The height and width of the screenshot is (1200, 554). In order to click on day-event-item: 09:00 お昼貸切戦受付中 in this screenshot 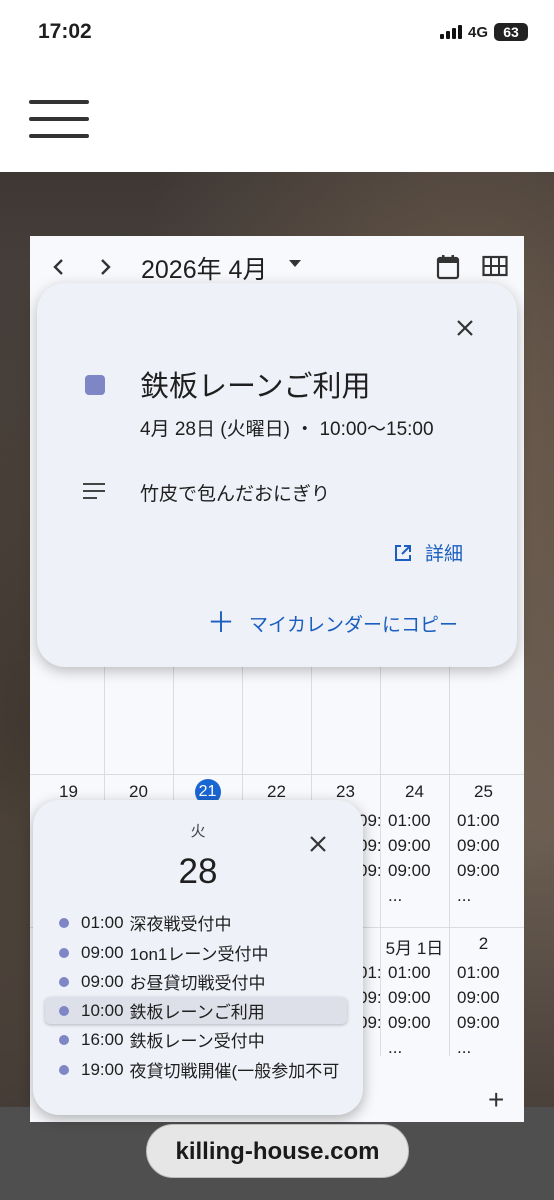, I will do `click(196, 981)`.